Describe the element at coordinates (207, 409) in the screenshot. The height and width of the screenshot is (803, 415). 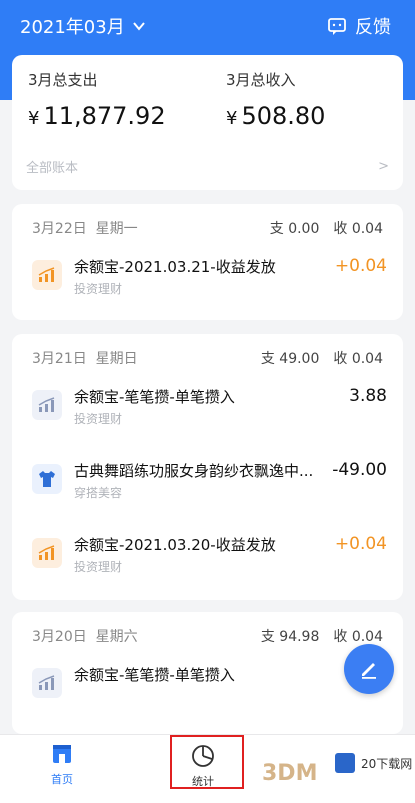
I see `transaction-row: 余额宝-笔笔攒-单笔攒入 投资理财 3.88` at that location.